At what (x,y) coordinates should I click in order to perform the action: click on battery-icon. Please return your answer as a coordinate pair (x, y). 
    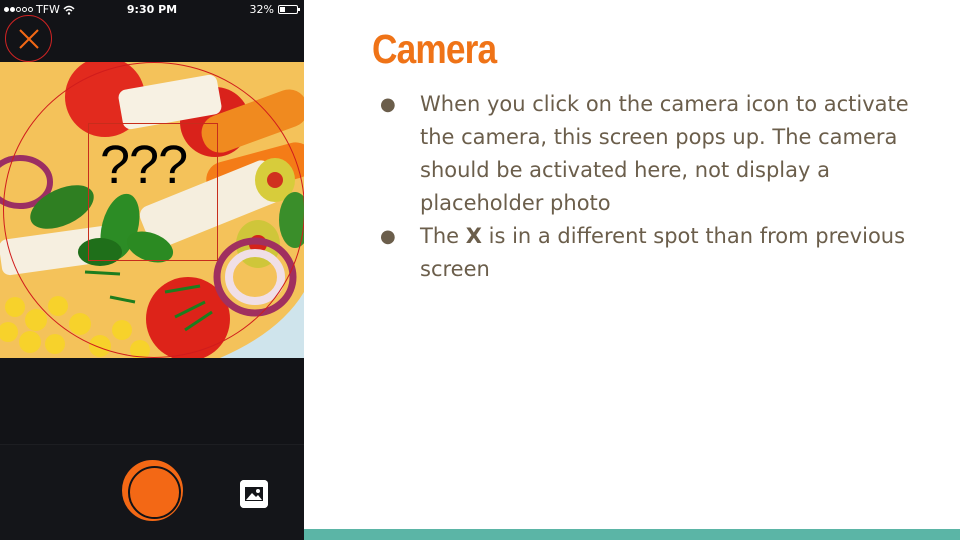
    Looking at the image, I should click on (289, 9).